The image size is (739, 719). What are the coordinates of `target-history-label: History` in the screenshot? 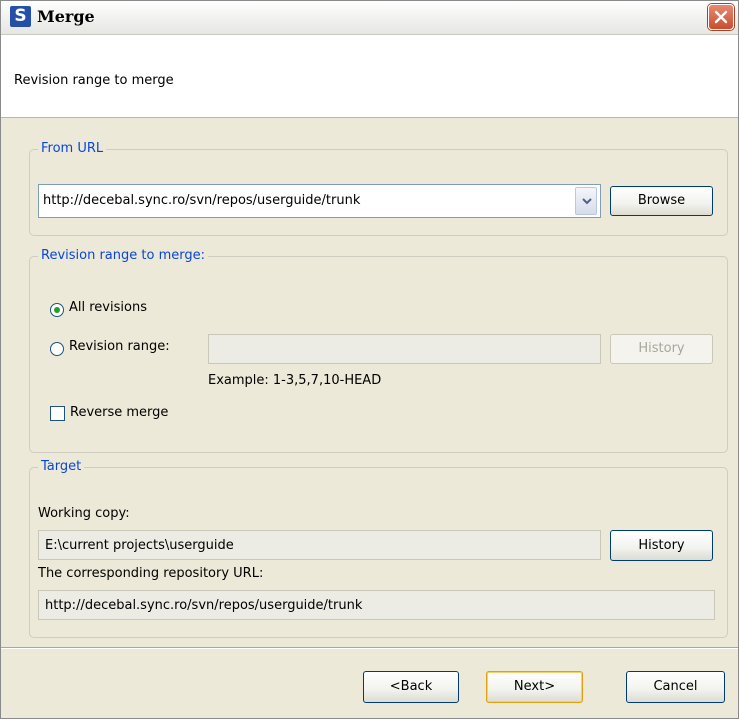 It's located at (661, 545).